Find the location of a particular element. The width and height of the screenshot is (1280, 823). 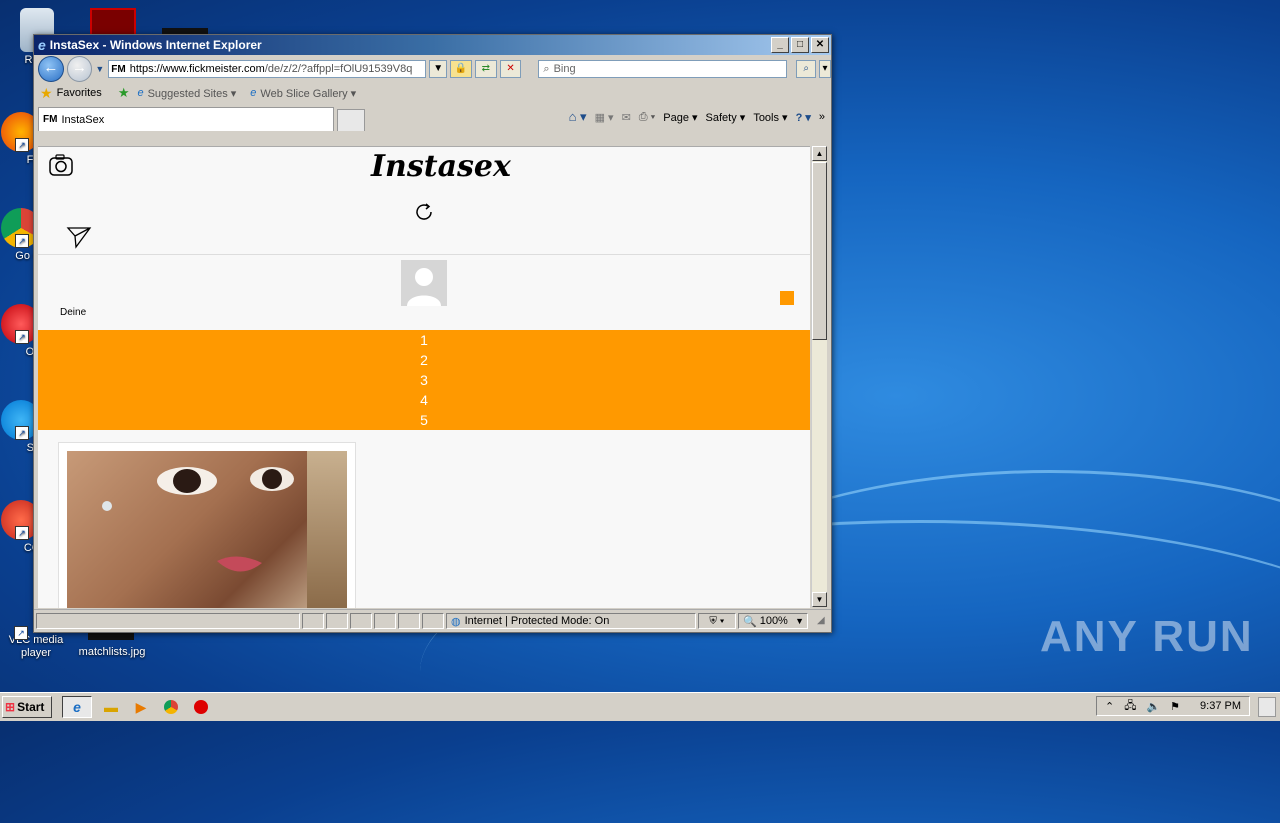

chevron-down-icon: ▼ is located at coordinates (799, 621).